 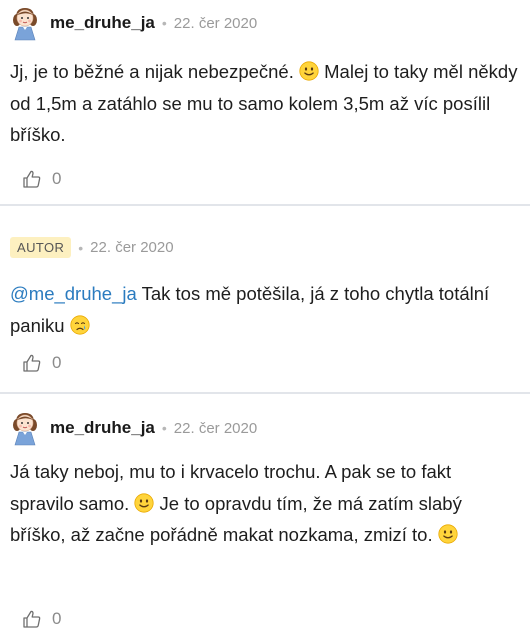 I want to click on comment-text-part: Jj, je to běžné a nijak nebezpečné., so click(x=152, y=71).